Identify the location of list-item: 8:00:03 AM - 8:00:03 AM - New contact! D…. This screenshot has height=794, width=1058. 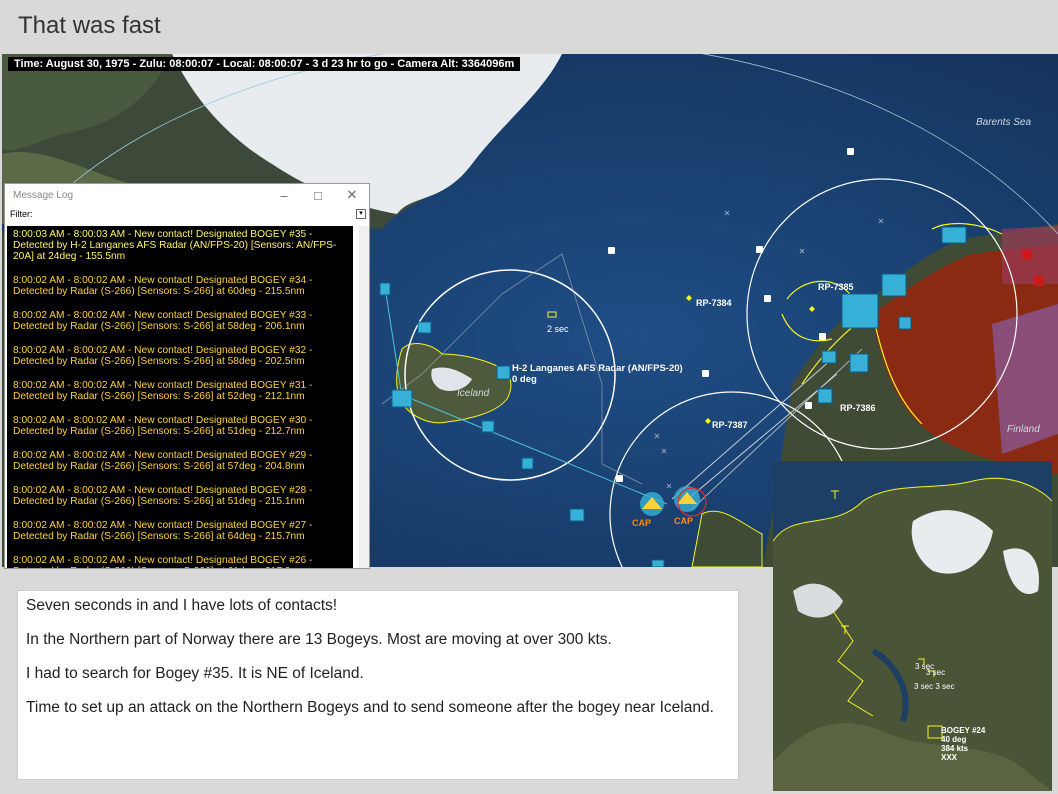
(175, 245).